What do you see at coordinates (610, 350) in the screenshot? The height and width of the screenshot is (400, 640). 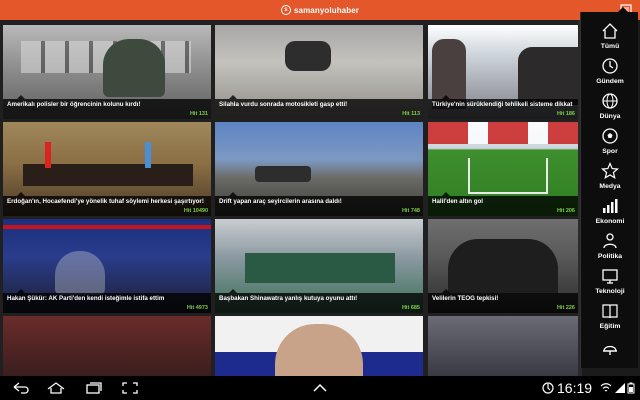 I see `helmet-icon` at bounding box center [610, 350].